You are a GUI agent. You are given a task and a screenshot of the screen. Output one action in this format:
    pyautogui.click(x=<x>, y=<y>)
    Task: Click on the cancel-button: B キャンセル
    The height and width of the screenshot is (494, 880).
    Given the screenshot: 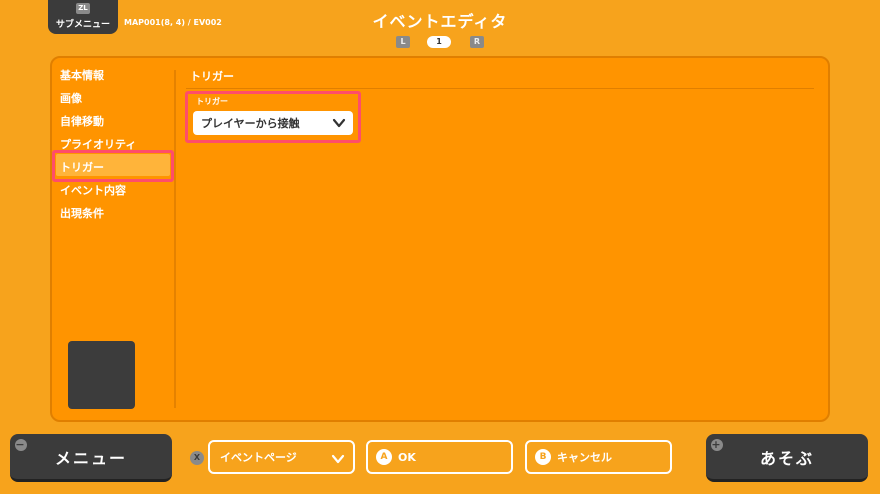 What is the action you would take?
    pyautogui.click(x=598, y=457)
    